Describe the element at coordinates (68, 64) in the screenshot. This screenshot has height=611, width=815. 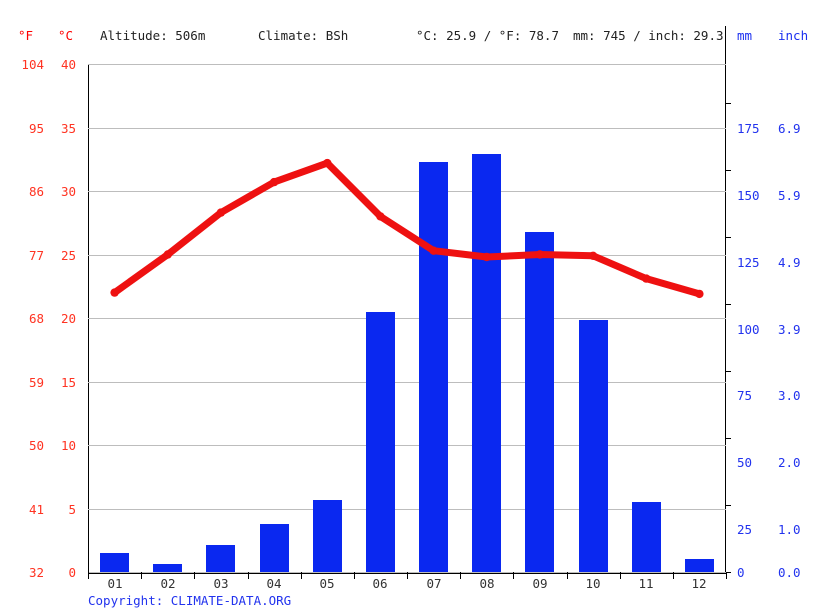
I see `celsius-tick-0: 40` at that location.